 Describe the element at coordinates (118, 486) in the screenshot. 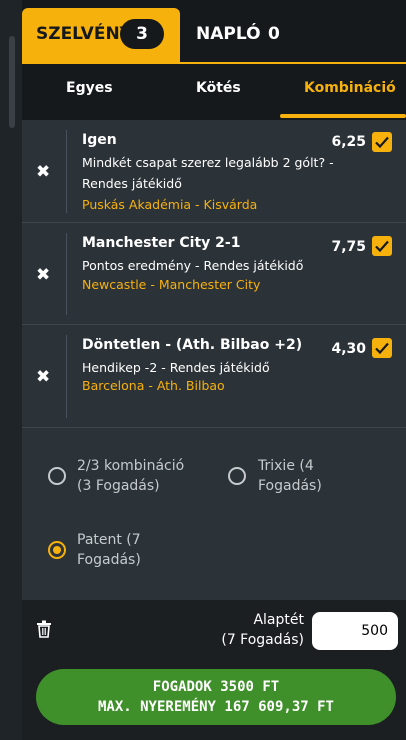

I see `option-2-3-line2: (3 Fogadás)` at that location.